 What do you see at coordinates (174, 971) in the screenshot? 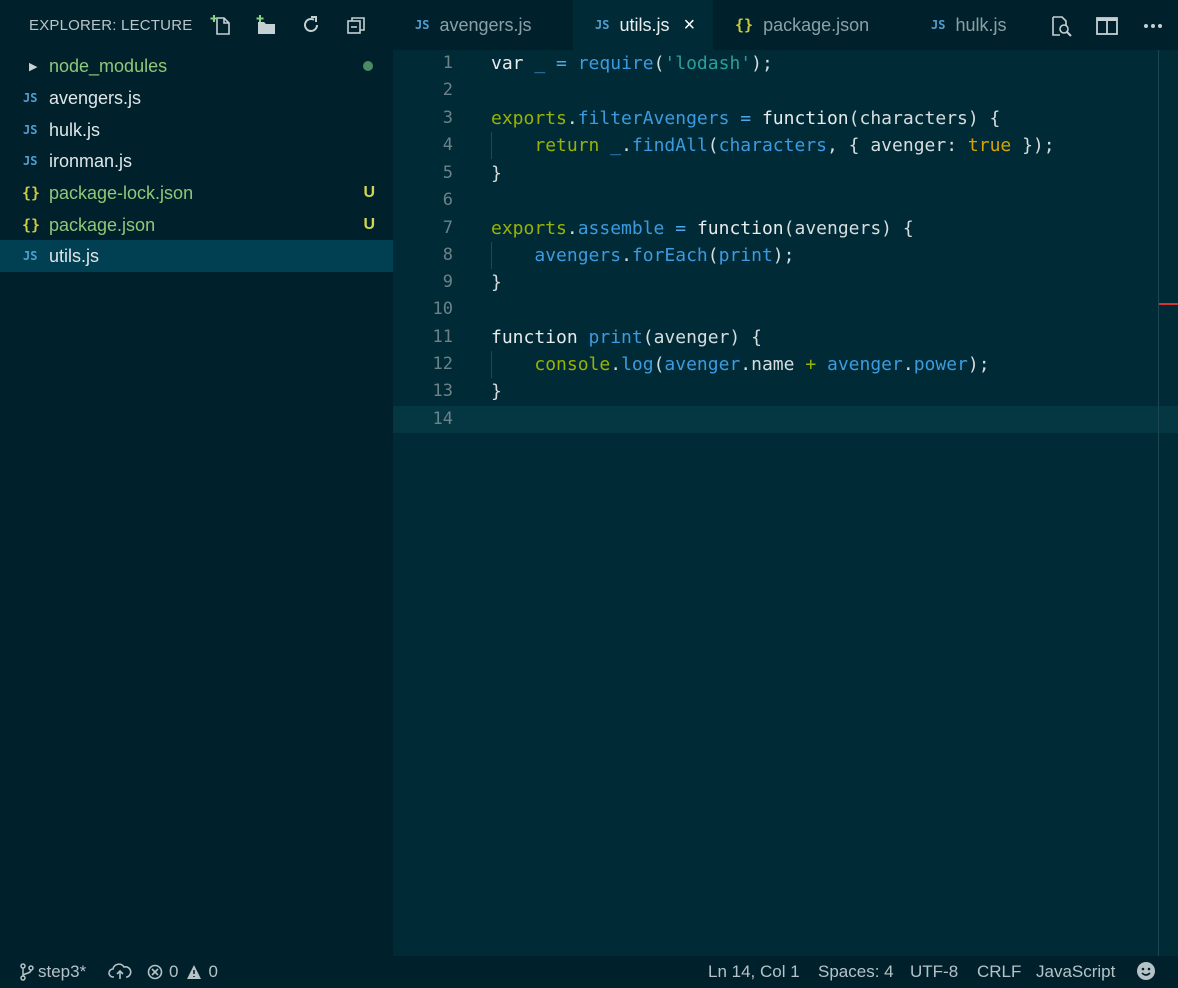
I see `error-count: 0` at bounding box center [174, 971].